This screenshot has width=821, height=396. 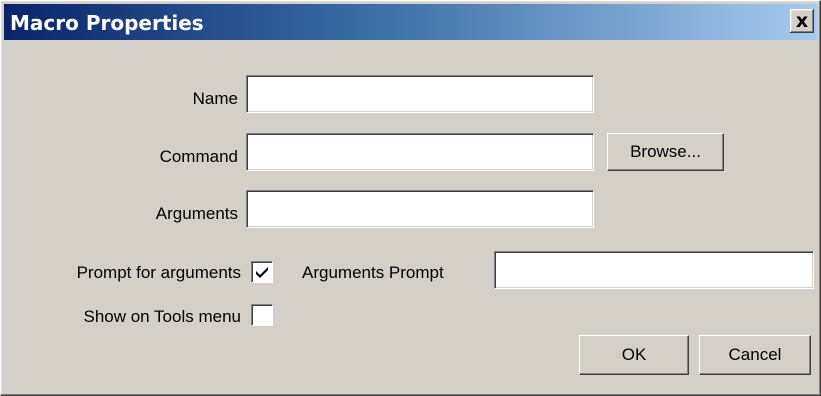 I want to click on arguments-input, so click(x=420, y=209).